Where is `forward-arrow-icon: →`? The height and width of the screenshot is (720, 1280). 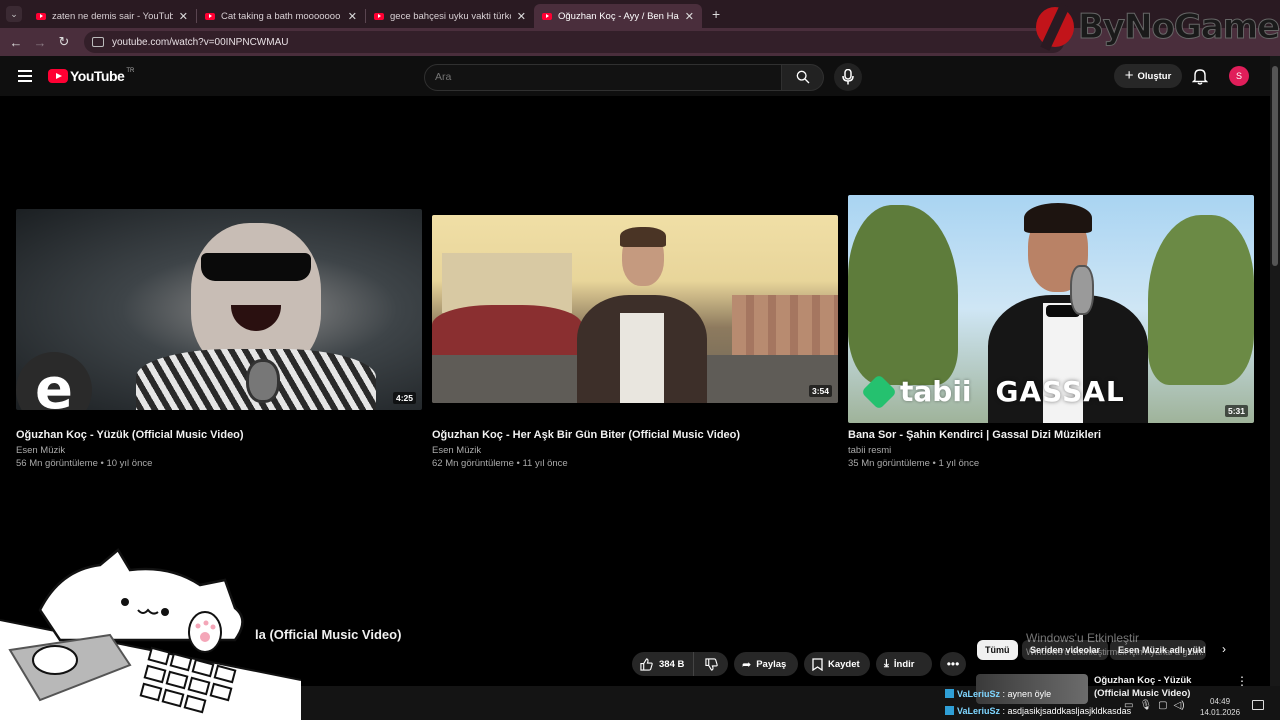
forward-arrow-icon: → is located at coordinates (40, 42).